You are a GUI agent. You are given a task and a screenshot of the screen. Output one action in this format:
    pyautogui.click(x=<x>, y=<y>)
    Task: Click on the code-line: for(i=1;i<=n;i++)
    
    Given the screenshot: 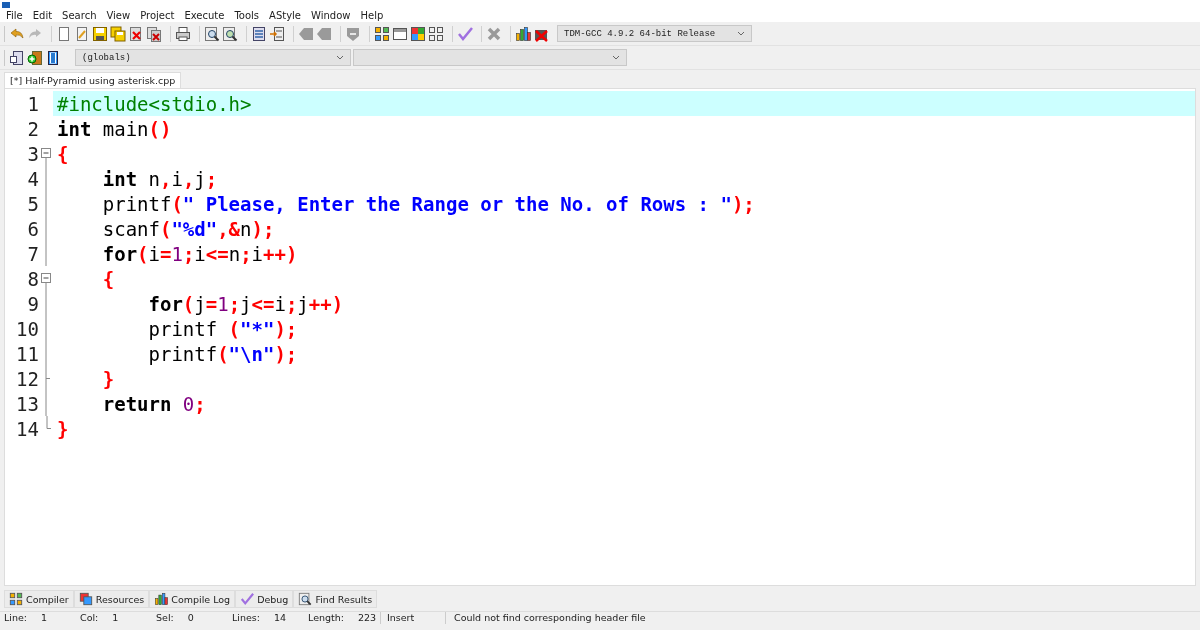 What is the action you would take?
    pyautogui.click(x=200, y=253)
    